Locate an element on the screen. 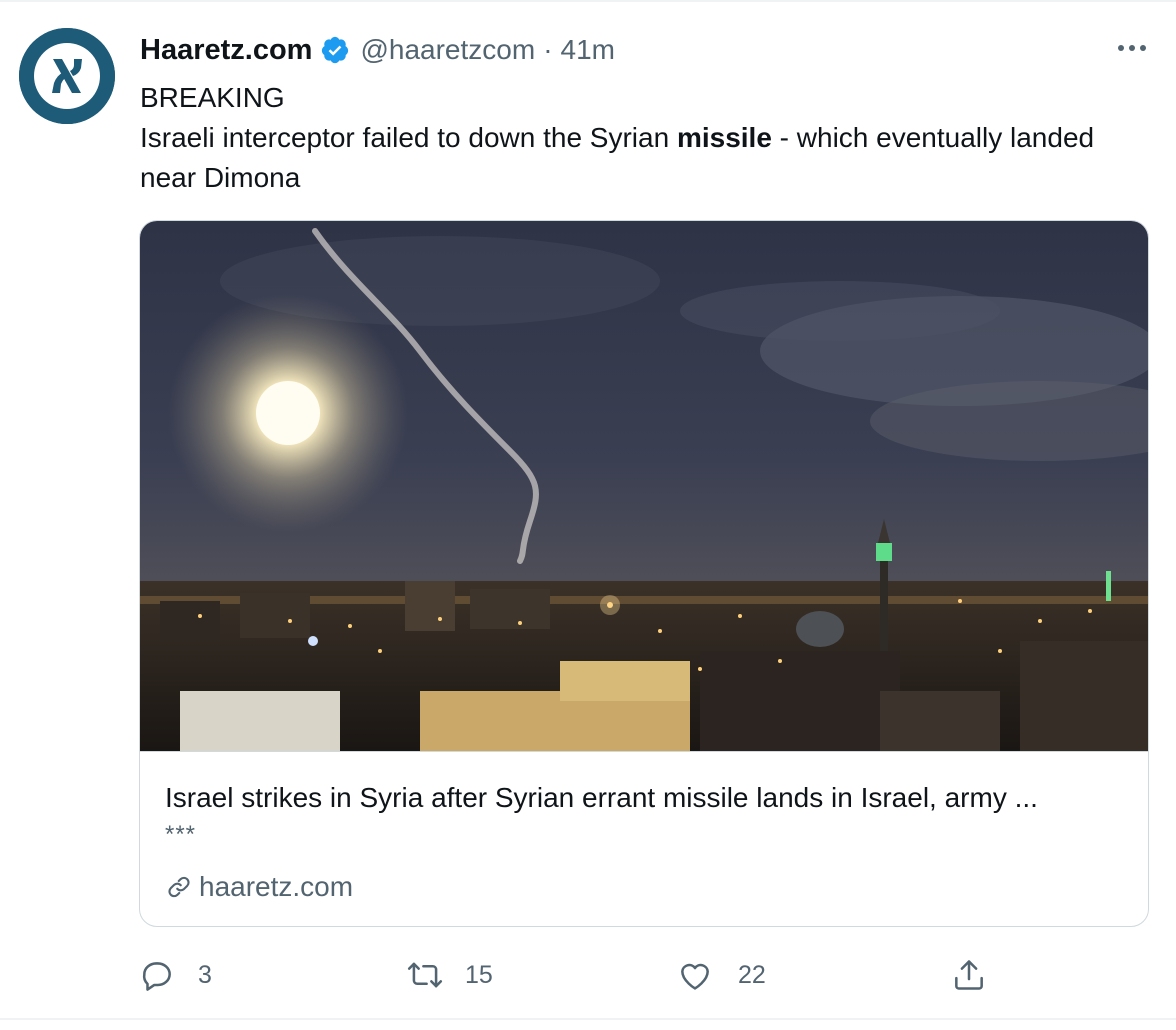  card-divider is located at coordinates (644, 751).